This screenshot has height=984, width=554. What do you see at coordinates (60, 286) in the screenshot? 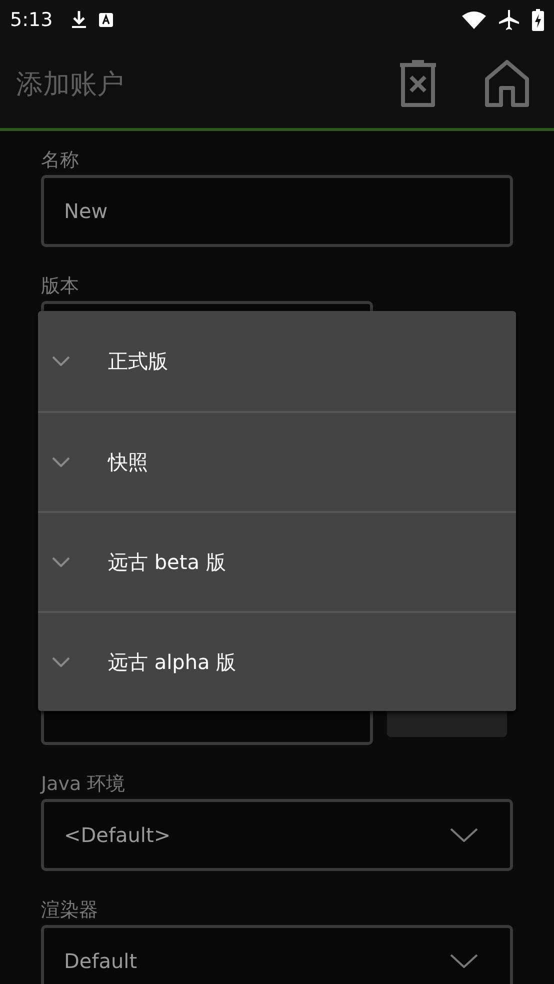
I see `field-label: 版本` at bounding box center [60, 286].